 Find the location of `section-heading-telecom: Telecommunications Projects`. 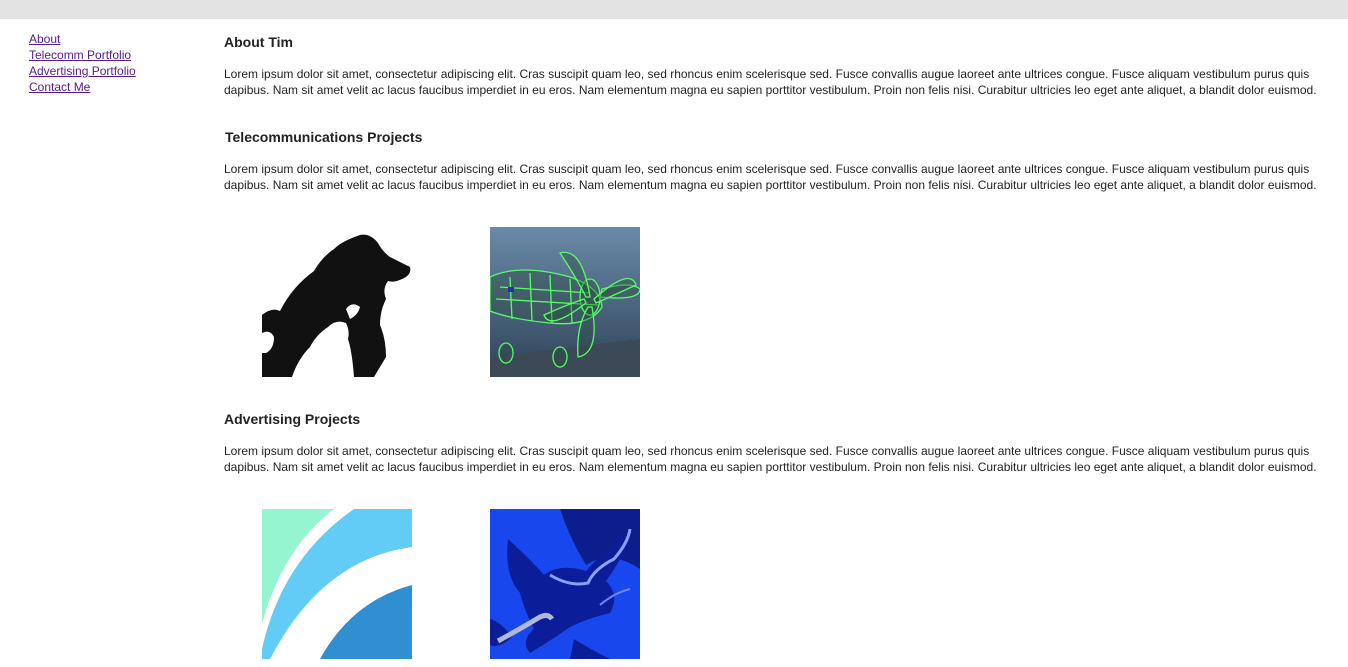

section-heading-telecom: Telecommunications Projects is located at coordinates (324, 137).